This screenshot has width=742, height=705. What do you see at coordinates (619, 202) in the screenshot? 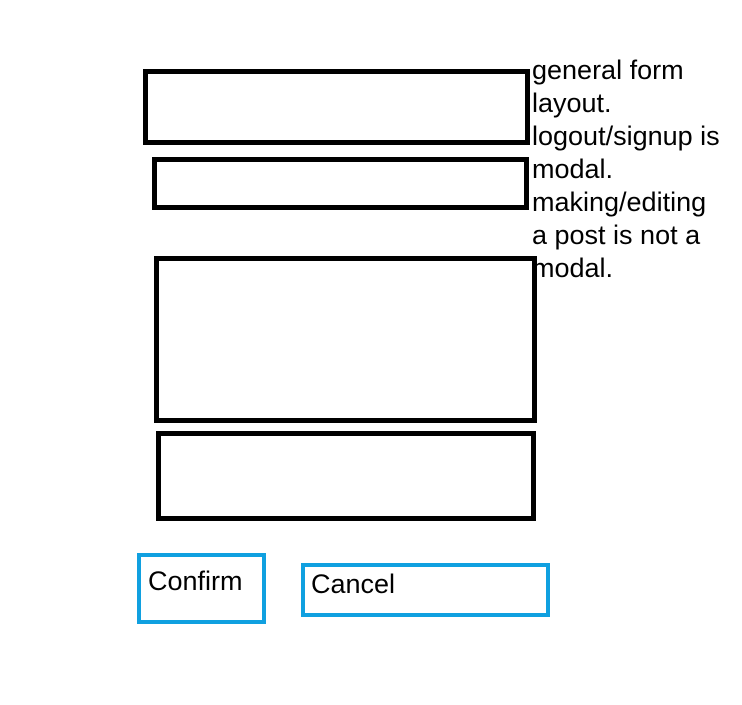
I see `note-line: making/editing` at bounding box center [619, 202].